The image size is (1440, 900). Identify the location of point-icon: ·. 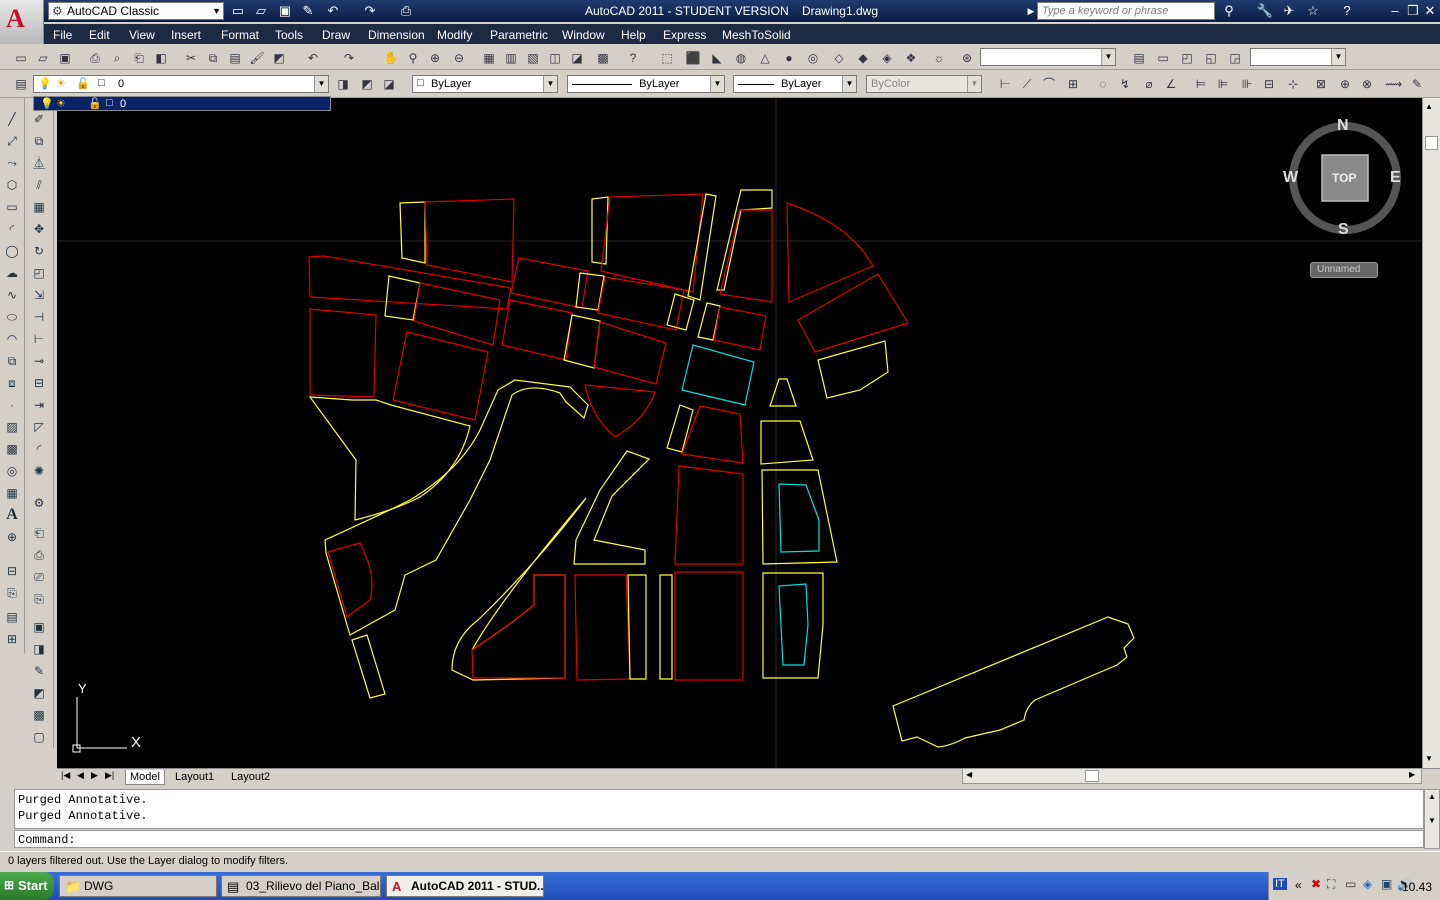
(12, 405).